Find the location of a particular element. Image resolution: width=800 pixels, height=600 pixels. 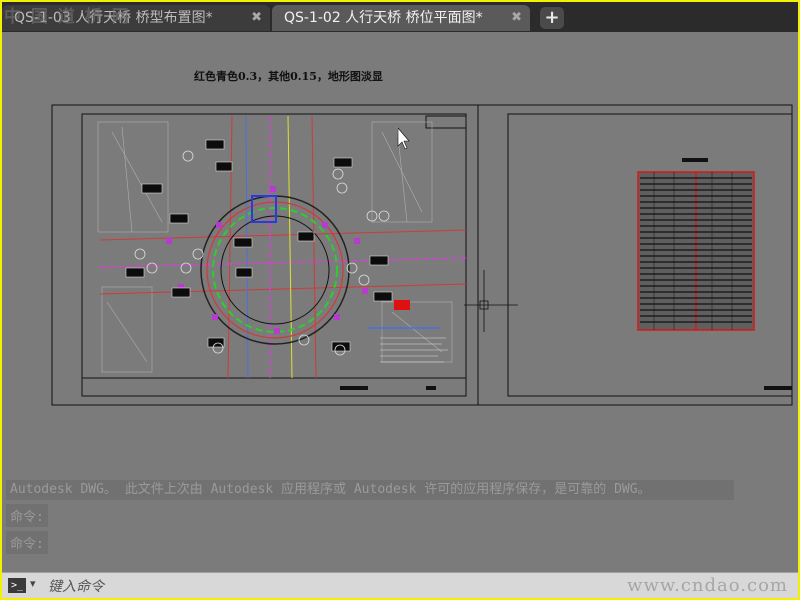

tab-qs-1-03: QS-1-03 人行天桥 桥型布置图* ✖ is located at coordinates (136, 18).